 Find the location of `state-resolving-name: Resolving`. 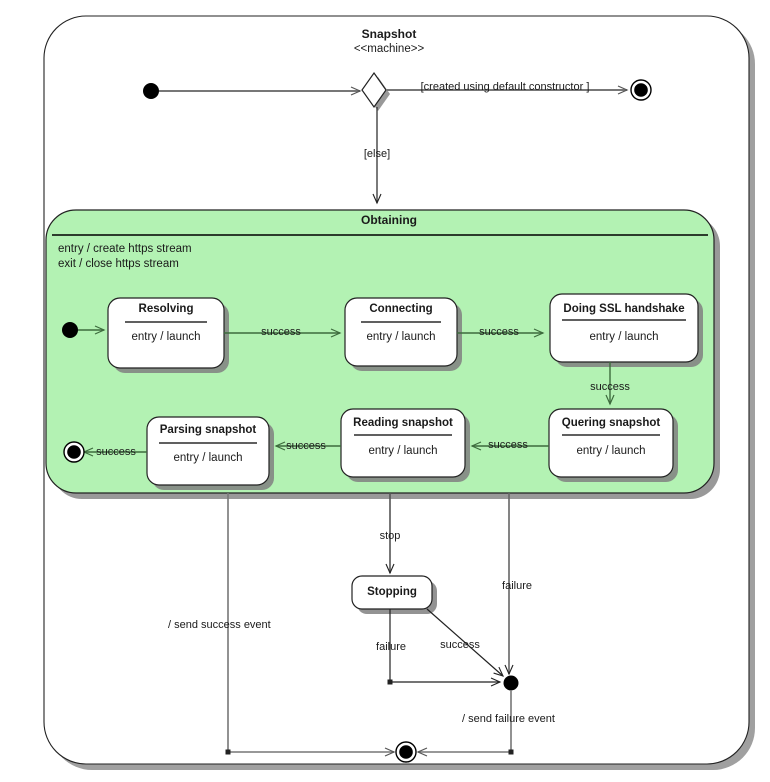

state-resolving-name: Resolving is located at coordinates (166, 309).